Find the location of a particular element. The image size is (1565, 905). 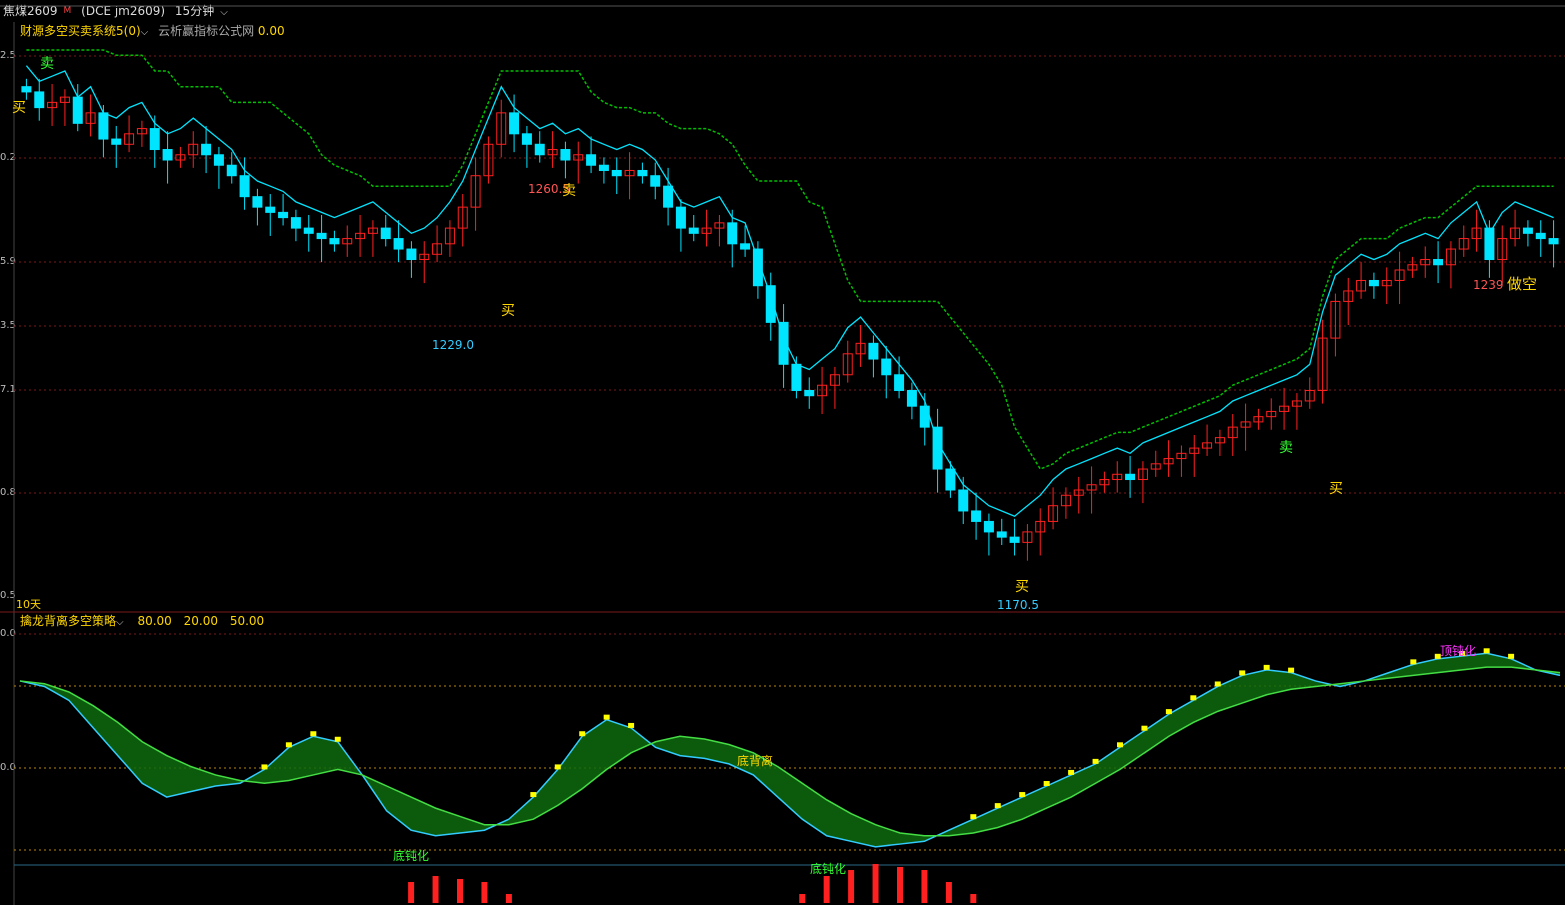

top-passivation-label: 顶钝化 is located at coordinates (1458, 651).